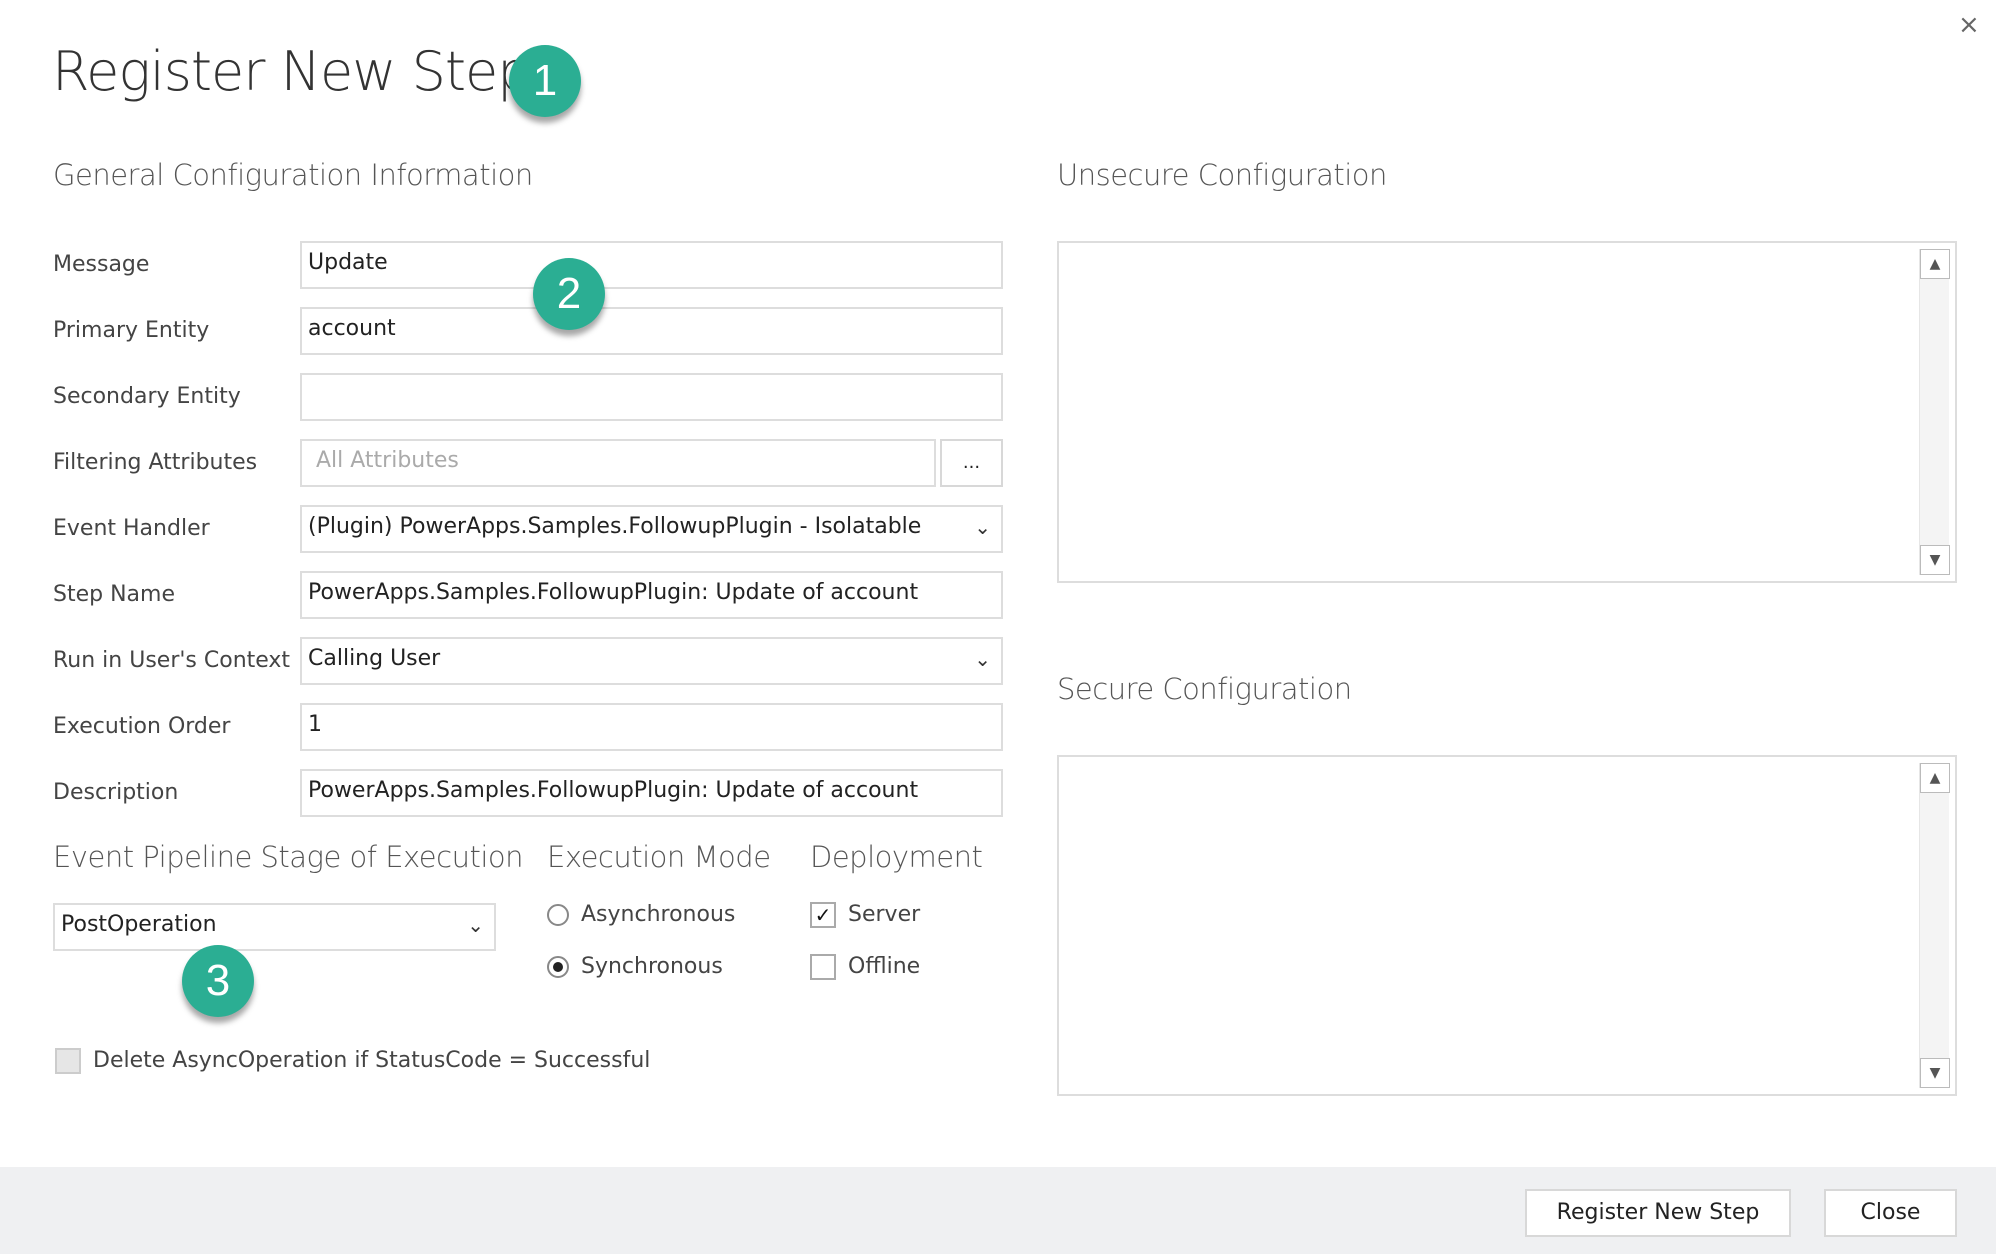  Describe the element at coordinates (142, 726) in the screenshot. I see `execution-order-label: Execution Order` at that location.